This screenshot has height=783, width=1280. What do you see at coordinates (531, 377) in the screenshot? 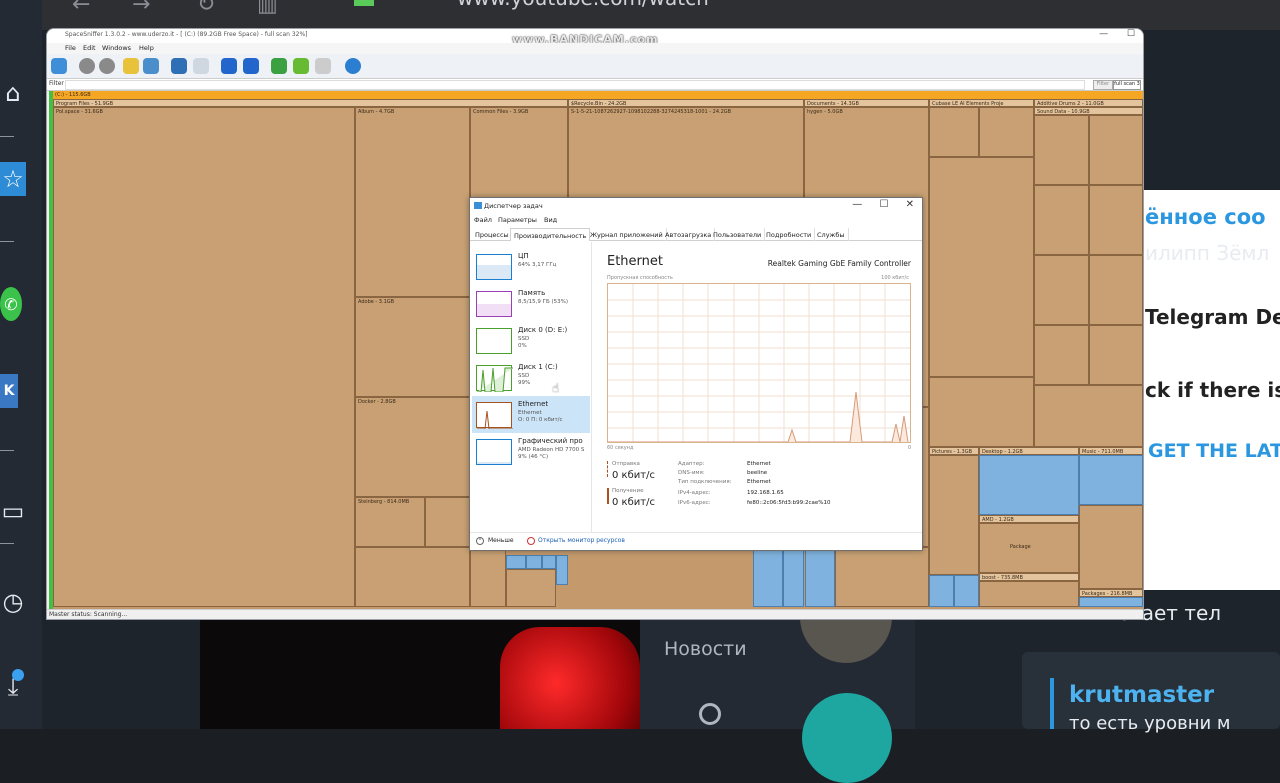
I see `resource-disk1: Диск 1 (C:) SSD 99%` at bounding box center [531, 377].